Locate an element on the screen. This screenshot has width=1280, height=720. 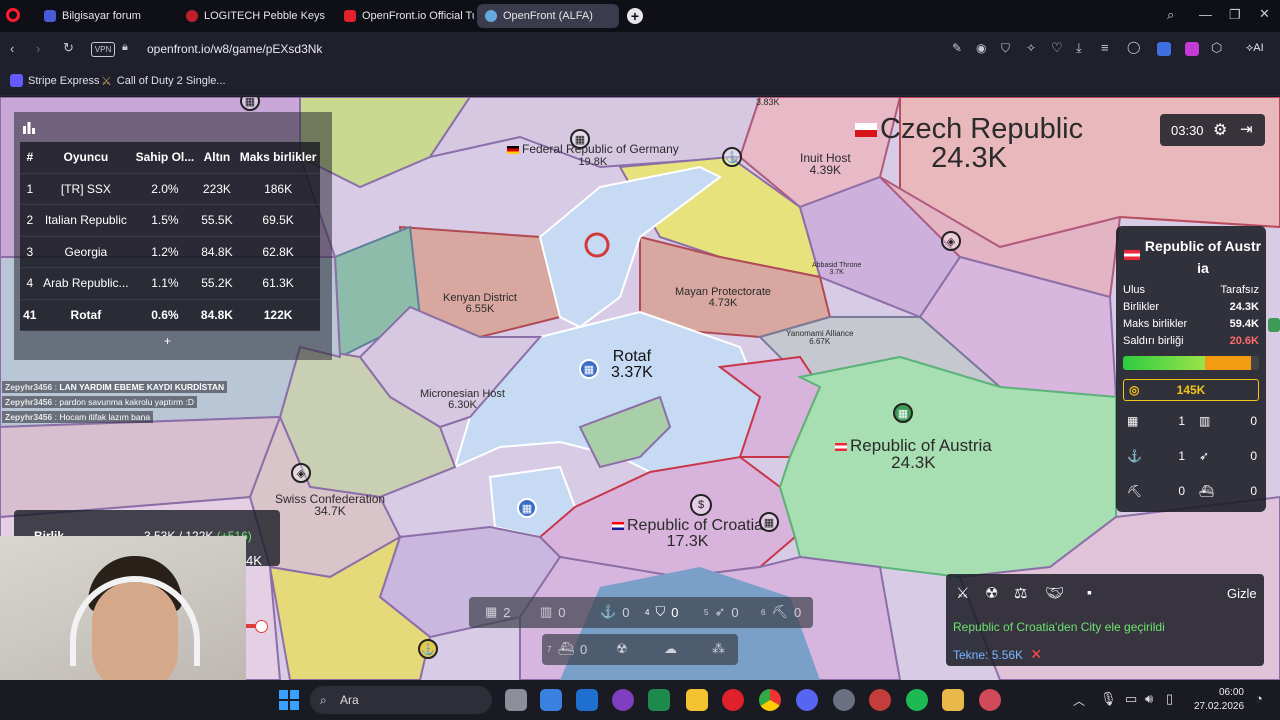
info-value: 59.4K is located at coordinates (1244, 324).